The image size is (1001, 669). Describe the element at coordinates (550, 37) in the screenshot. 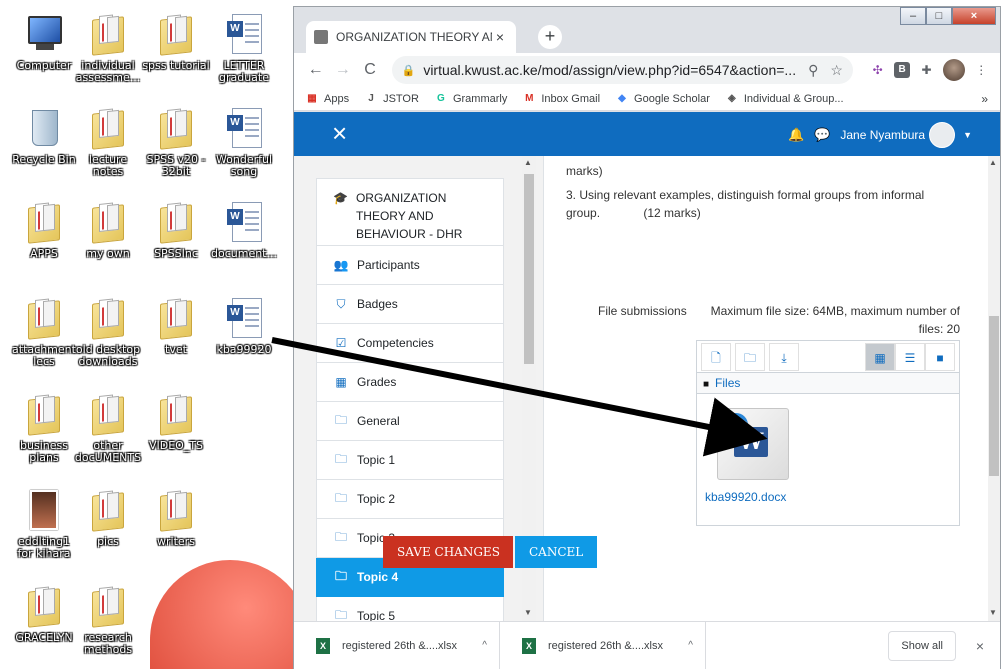

I see `new-tab-button: +` at that location.